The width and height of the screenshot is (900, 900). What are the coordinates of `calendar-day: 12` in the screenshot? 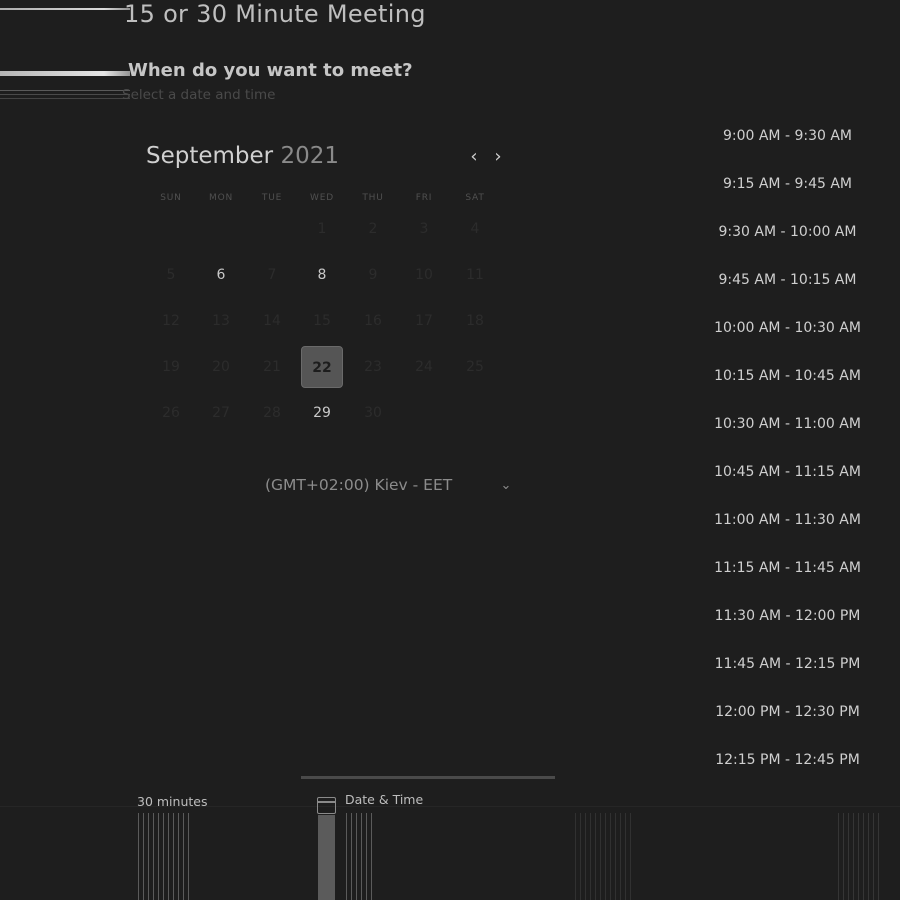 It's located at (171, 321).